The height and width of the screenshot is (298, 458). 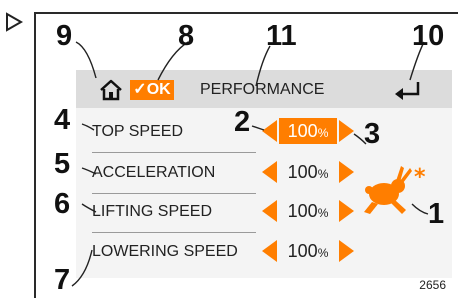 What do you see at coordinates (436, 214) in the screenshot?
I see `callout-1: 1` at bounding box center [436, 214].